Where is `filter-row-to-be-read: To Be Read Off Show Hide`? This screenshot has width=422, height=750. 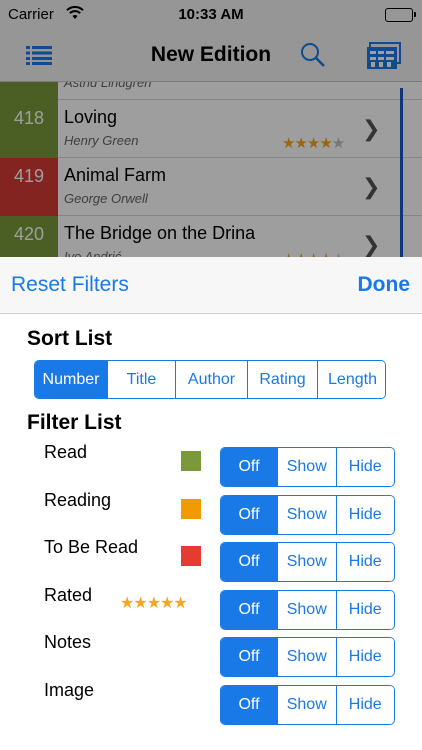
filter-row-to-be-read: To Be Read Off Show Hide is located at coordinates (211, 559).